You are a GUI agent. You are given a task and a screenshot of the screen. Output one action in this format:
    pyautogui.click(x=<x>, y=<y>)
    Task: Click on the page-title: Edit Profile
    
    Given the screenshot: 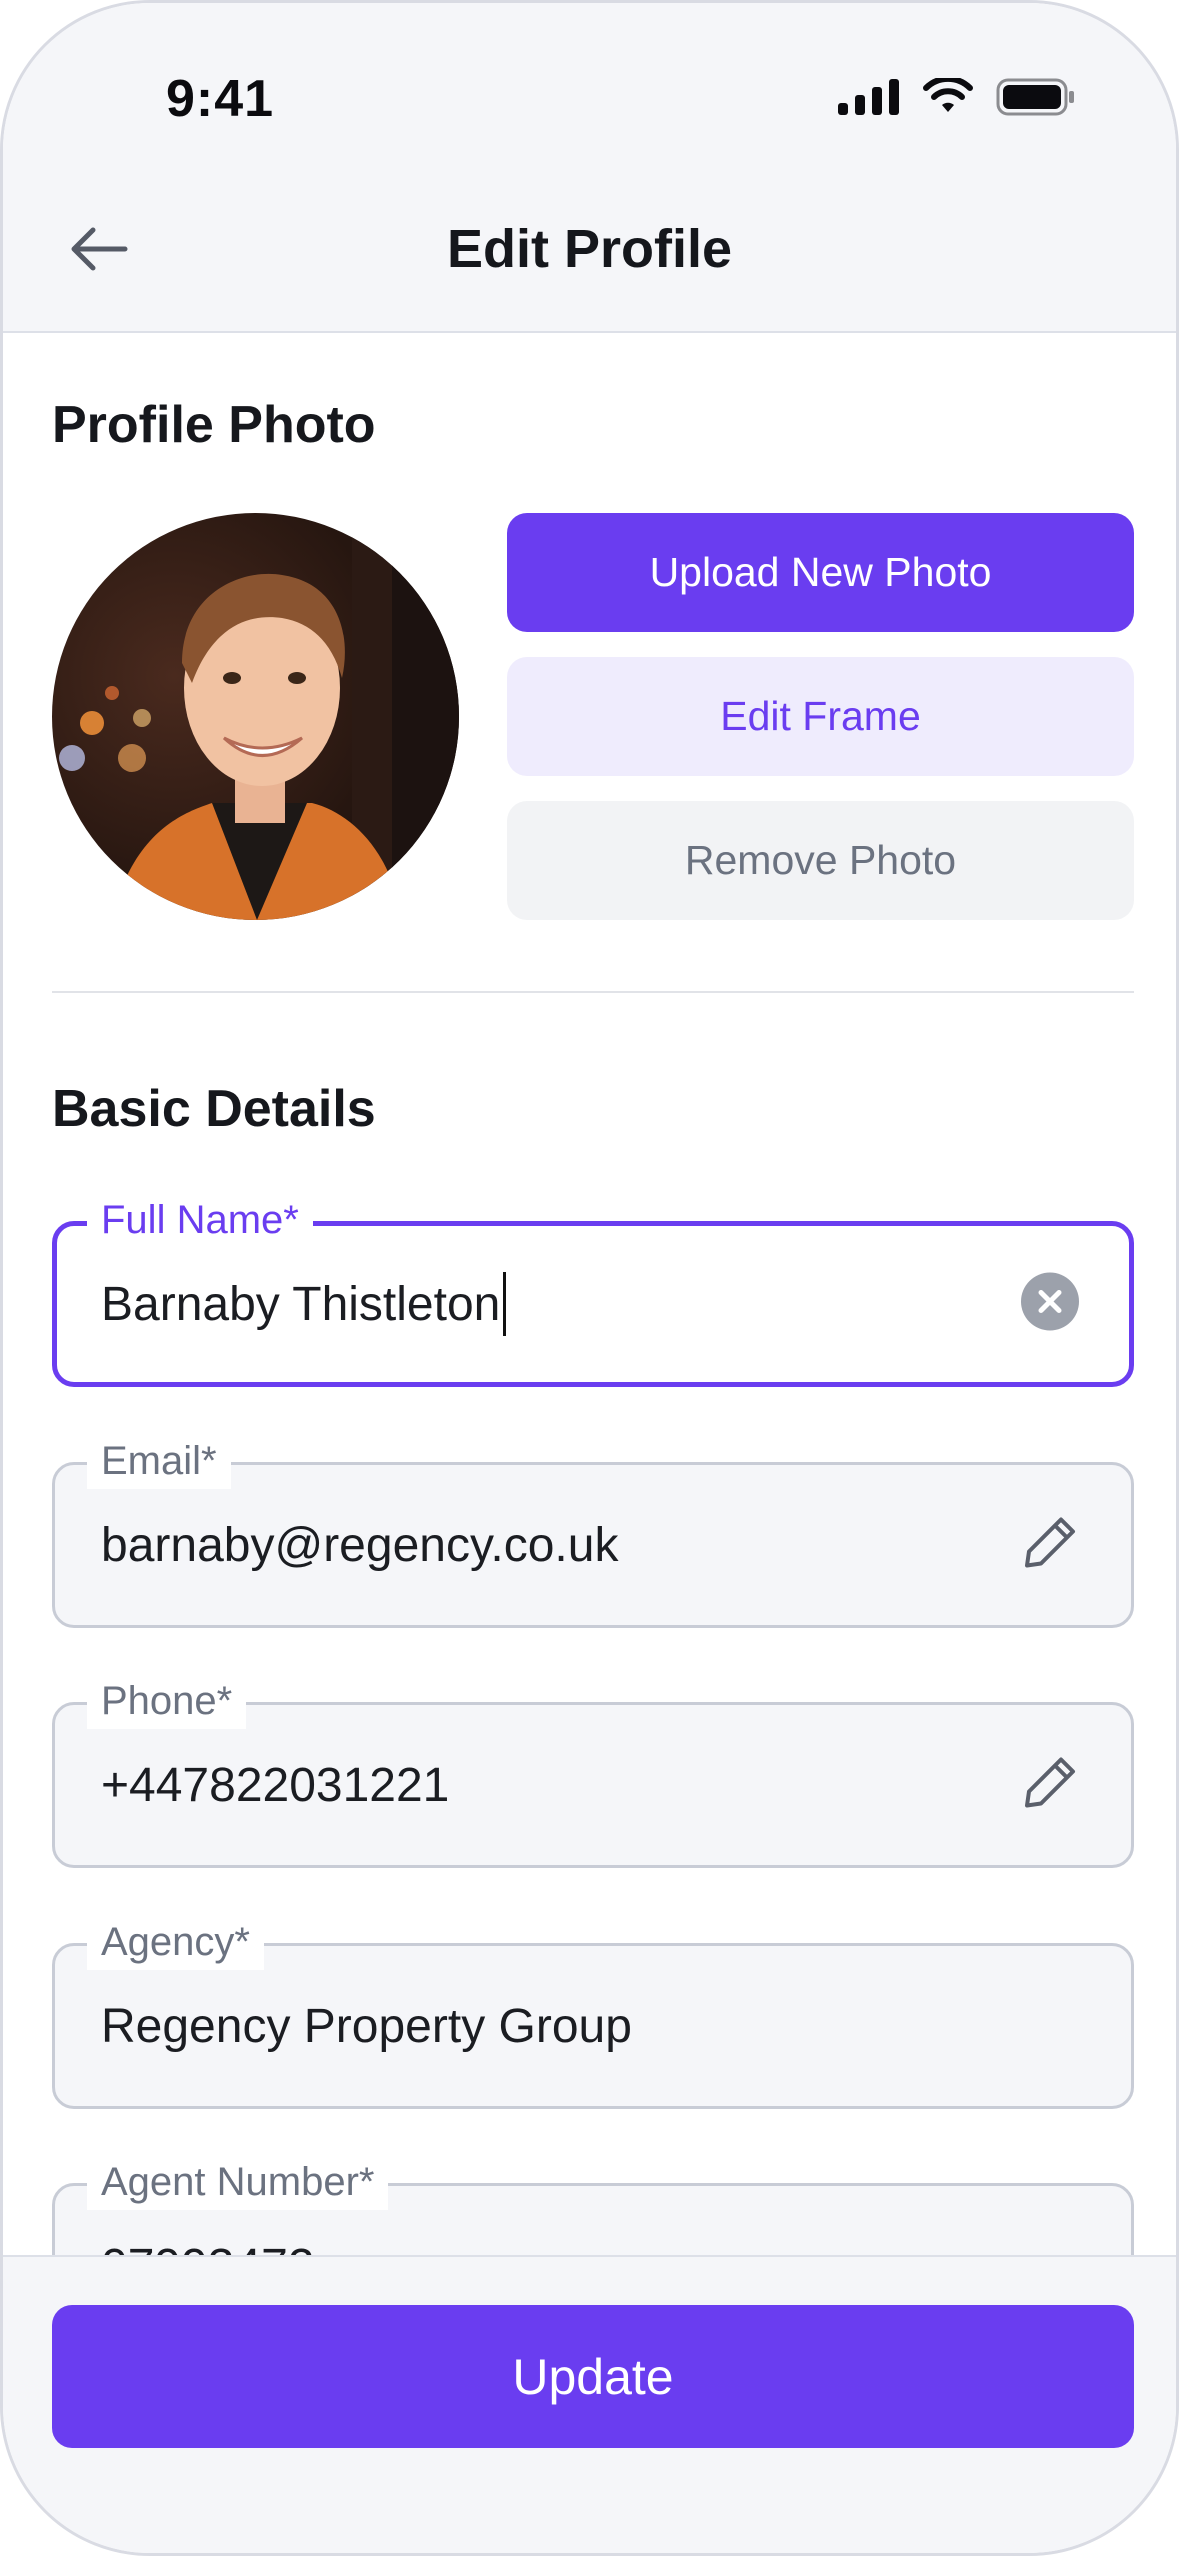 What is the action you would take?
    pyautogui.click(x=589, y=249)
    